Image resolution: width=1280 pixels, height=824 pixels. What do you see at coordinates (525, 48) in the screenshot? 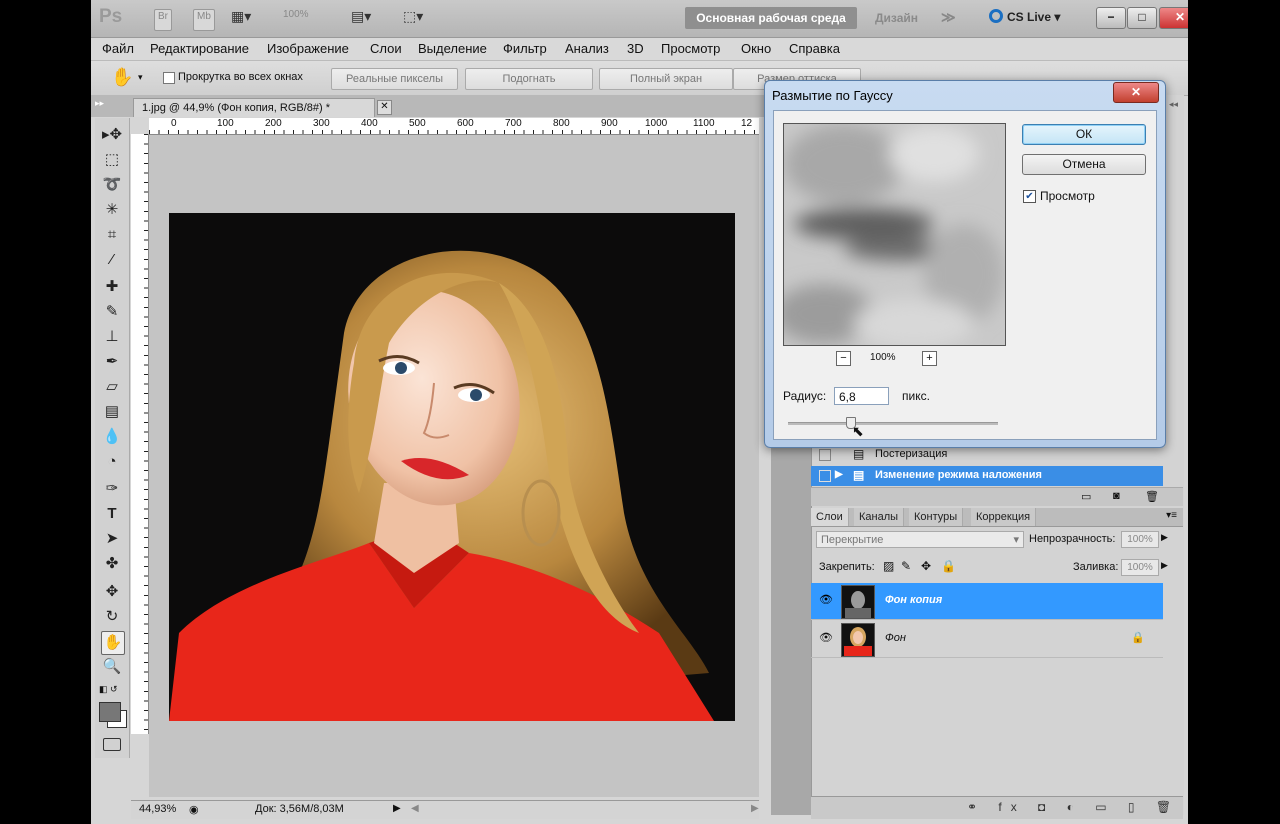
I see `menu-filter: Фильтр` at bounding box center [525, 48].